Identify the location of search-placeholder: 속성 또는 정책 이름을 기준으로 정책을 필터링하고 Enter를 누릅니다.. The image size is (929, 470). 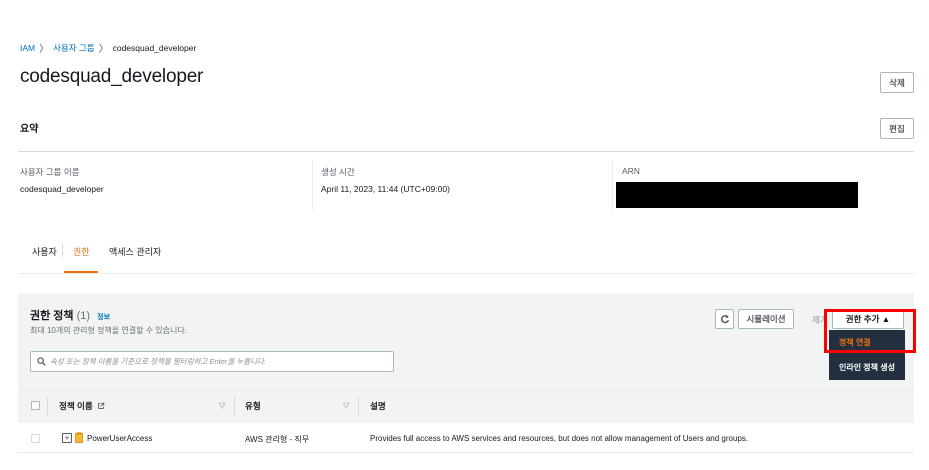
(158, 361).